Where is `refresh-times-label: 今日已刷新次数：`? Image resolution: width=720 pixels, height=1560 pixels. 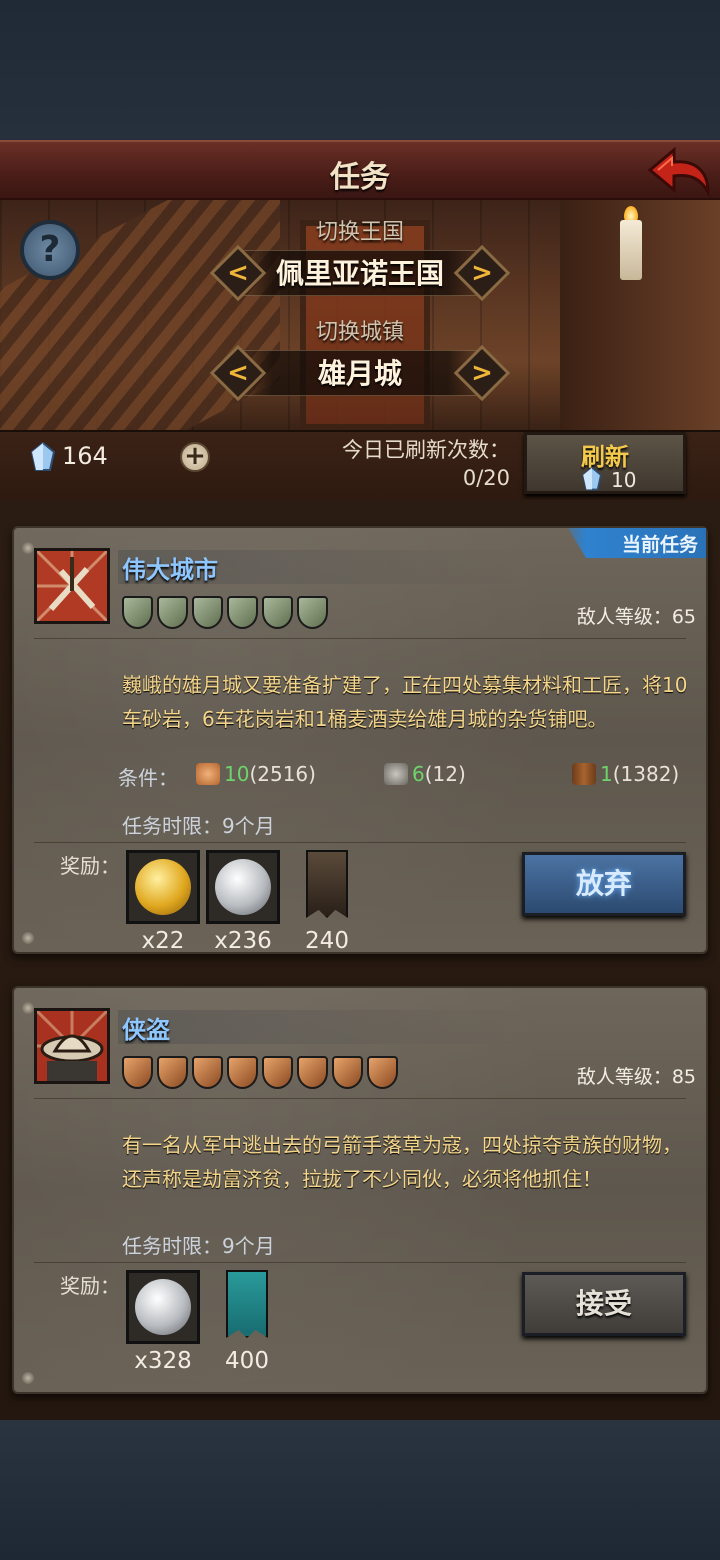 refresh-times-label: 今日已刷新次数： is located at coordinates (426, 450).